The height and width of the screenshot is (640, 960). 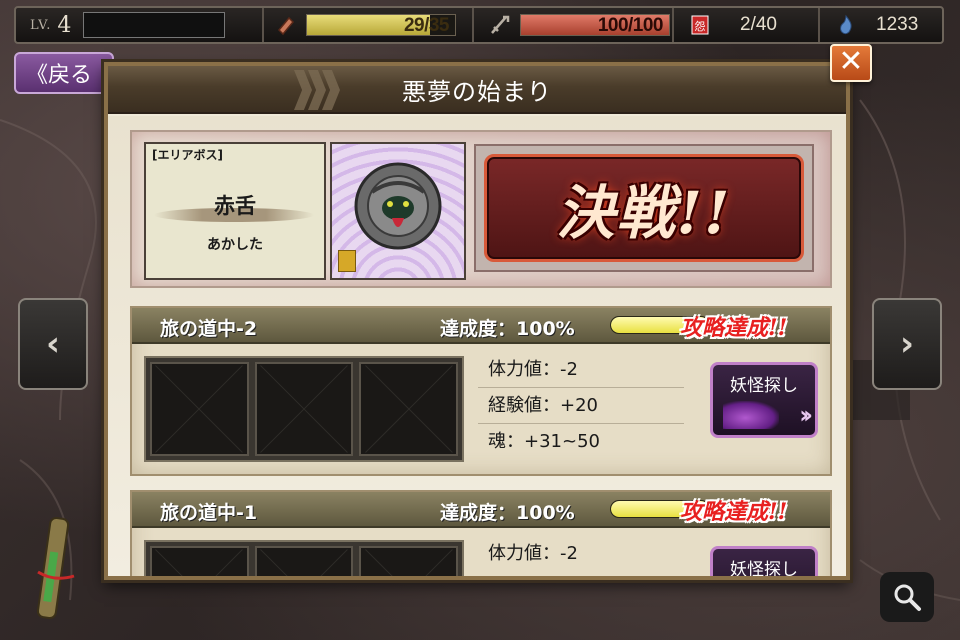 I want to click on exp-bar, so click(x=154, y=25).